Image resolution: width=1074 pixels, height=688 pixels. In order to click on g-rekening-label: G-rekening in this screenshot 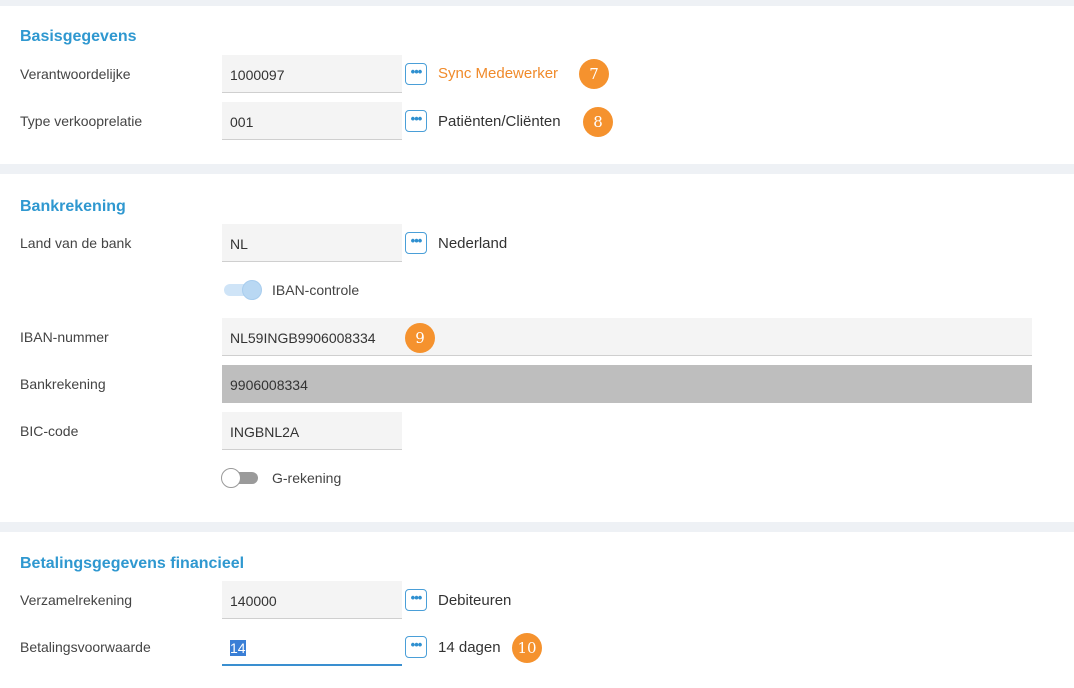, I will do `click(307, 478)`.